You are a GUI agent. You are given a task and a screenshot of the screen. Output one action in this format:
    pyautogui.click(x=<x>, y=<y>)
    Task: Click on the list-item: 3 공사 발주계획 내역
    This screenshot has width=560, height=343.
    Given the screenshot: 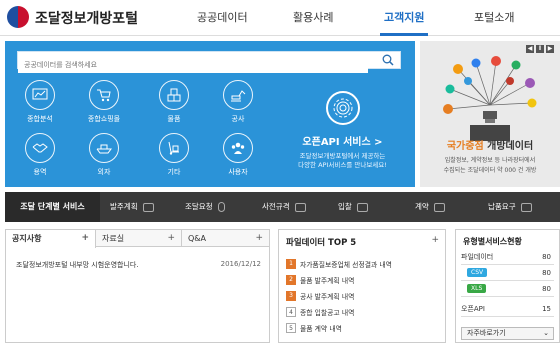 What is the action you would take?
    pyautogui.click(x=339, y=296)
    